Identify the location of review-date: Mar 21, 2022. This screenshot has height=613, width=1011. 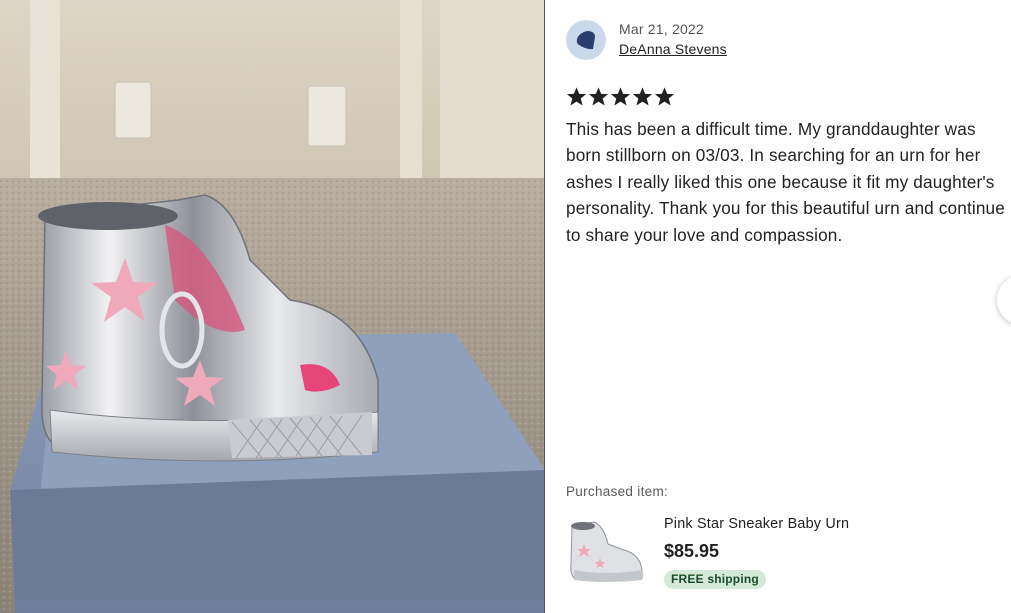
(661, 29).